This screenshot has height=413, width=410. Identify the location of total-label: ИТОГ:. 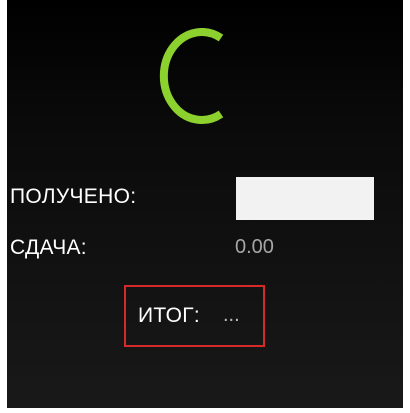
(169, 315).